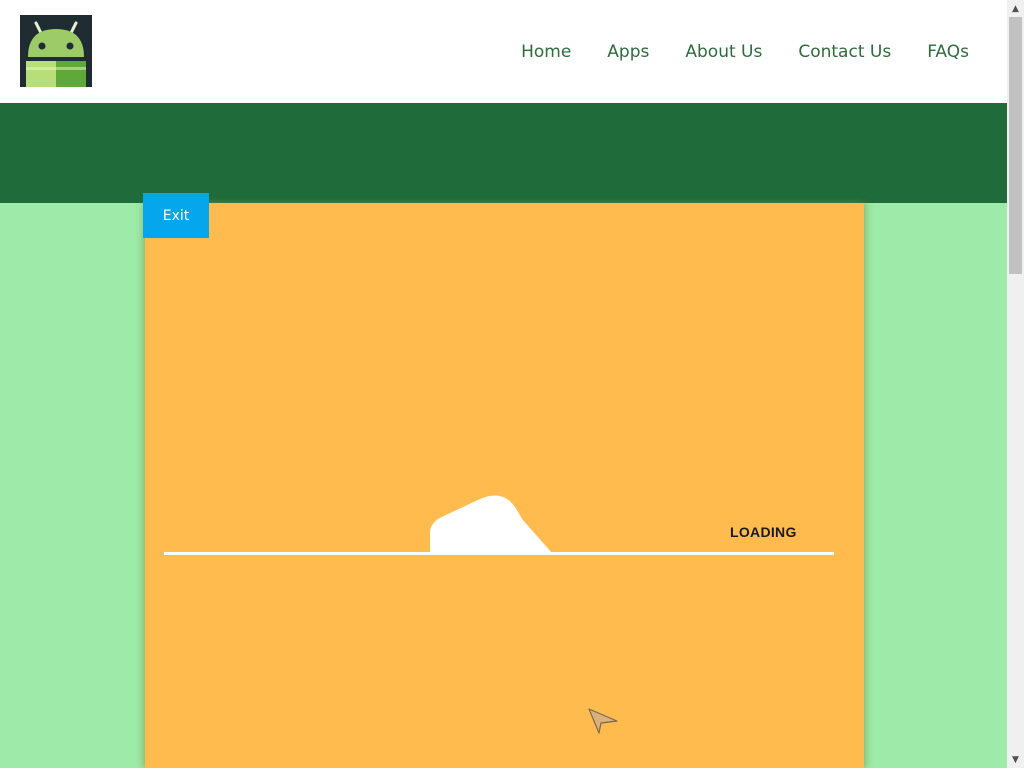 This screenshot has width=1024, height=768. Describe the element at coordinates (1015, 759) in the screenshot. I see `scroll-down-icon: ▼` at that location.